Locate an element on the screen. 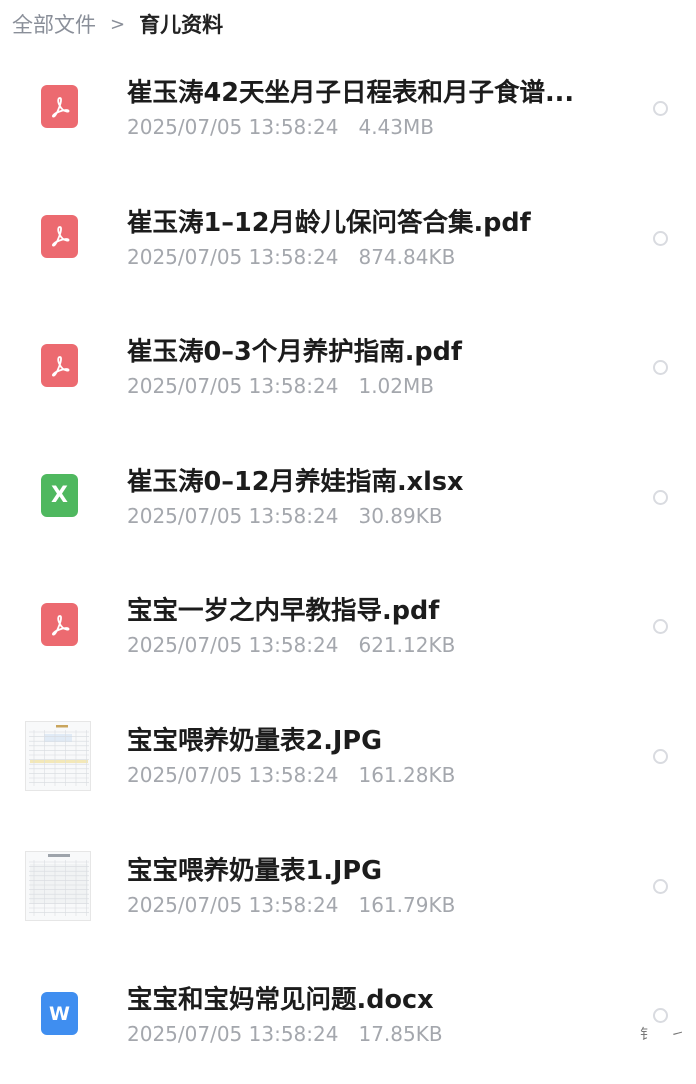 This screenshot has width=696, height=1084. breadcrumb-root-link: 全部文件 is located at coordinates (54, 24).